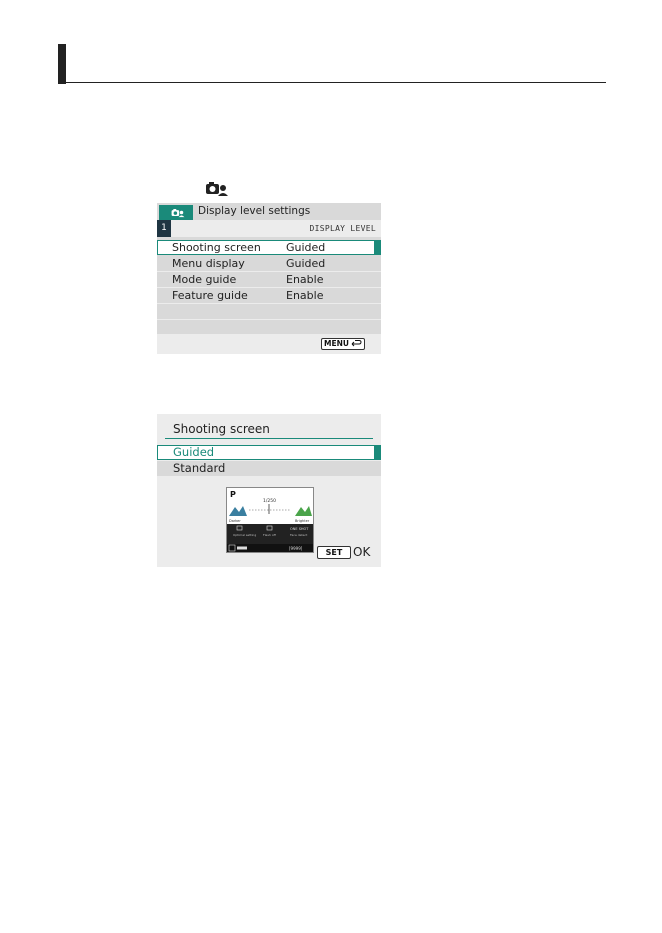 This screenshot has height=933, width=662. I want to click on tab-display-level, so click(176, 212).